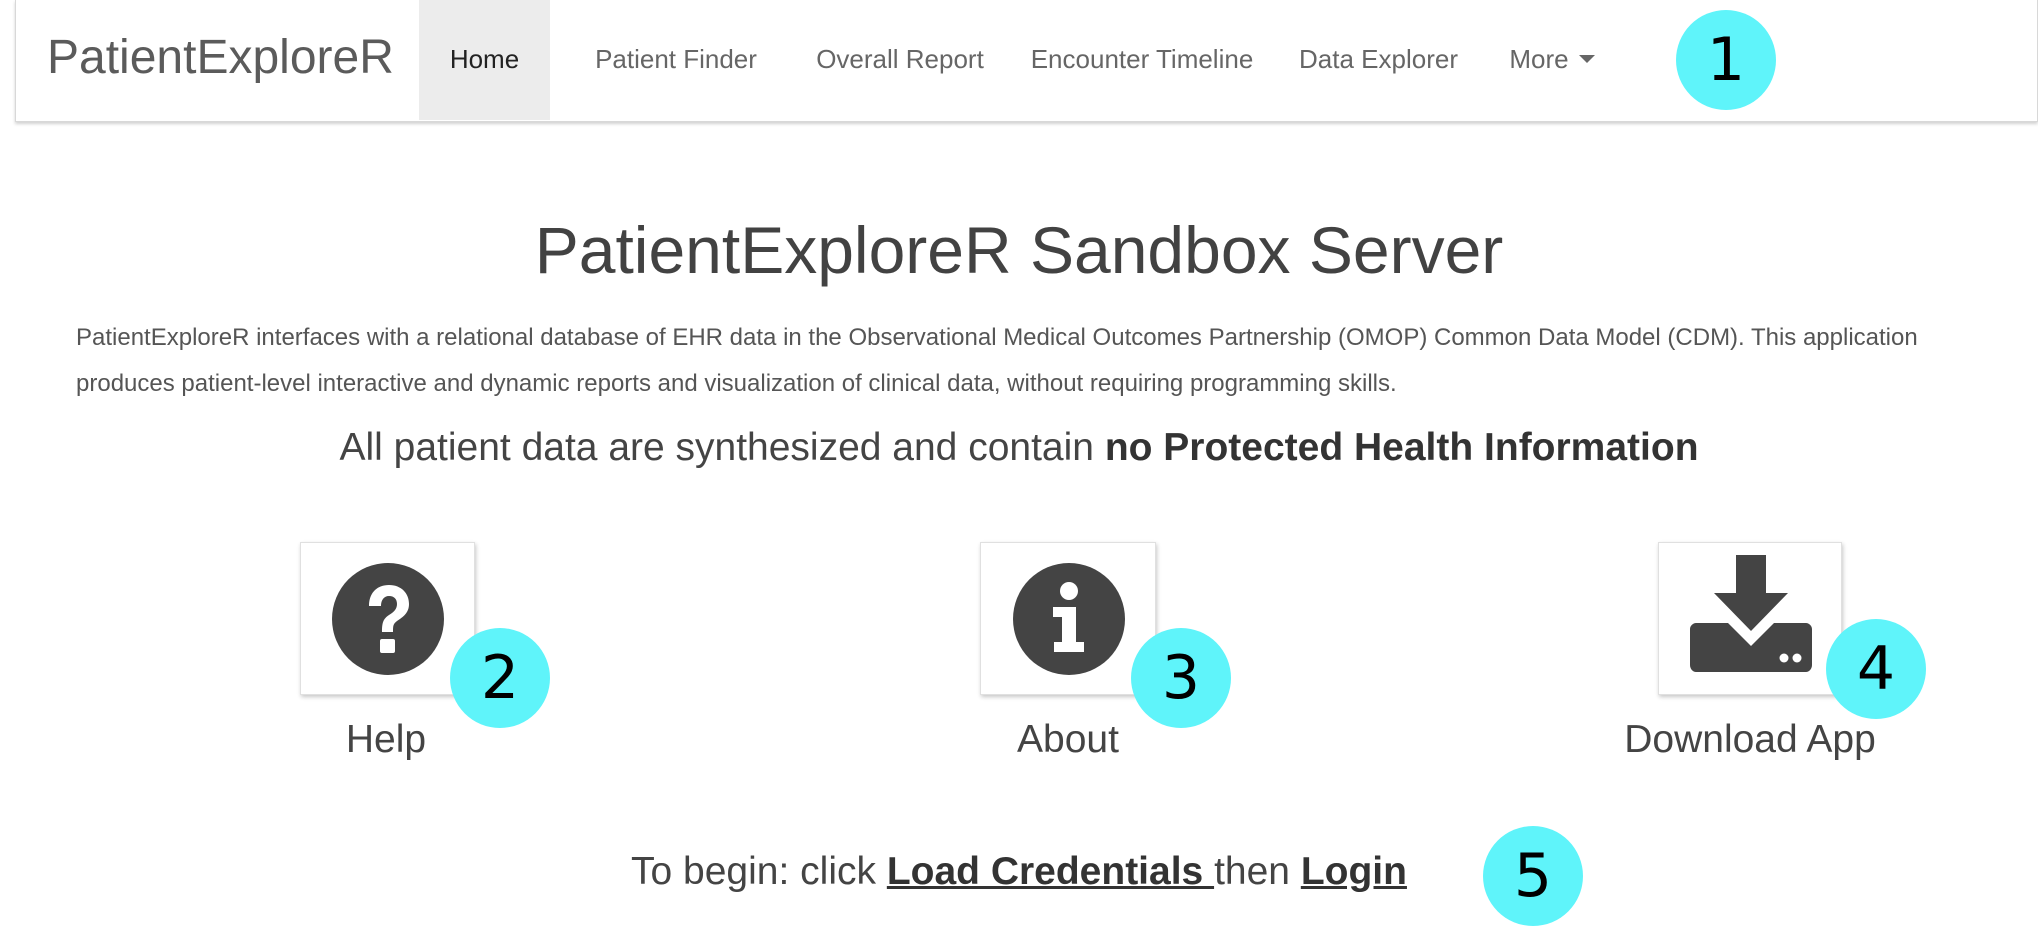 The width and height of the screenshot is (2038, 928). Describe the element at coordinates (1019, 250) in the screenshot. I see `page-title: PatientExploreR Sandbox Server` at that location.